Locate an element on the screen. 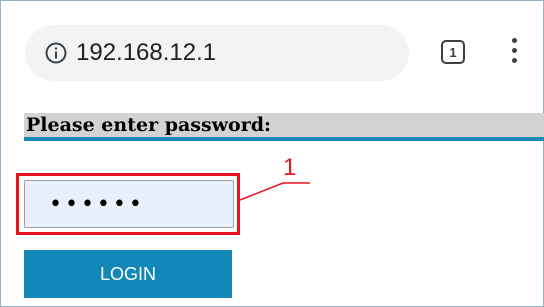  tab-switcher-button: 1 is located at coordinates (453, 52).